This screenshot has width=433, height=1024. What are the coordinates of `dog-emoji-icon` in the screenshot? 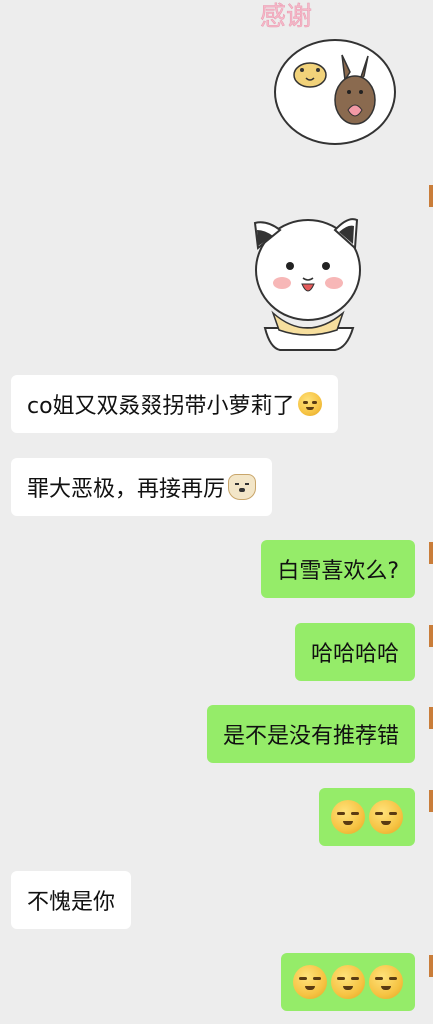 It's located at (242, 487).